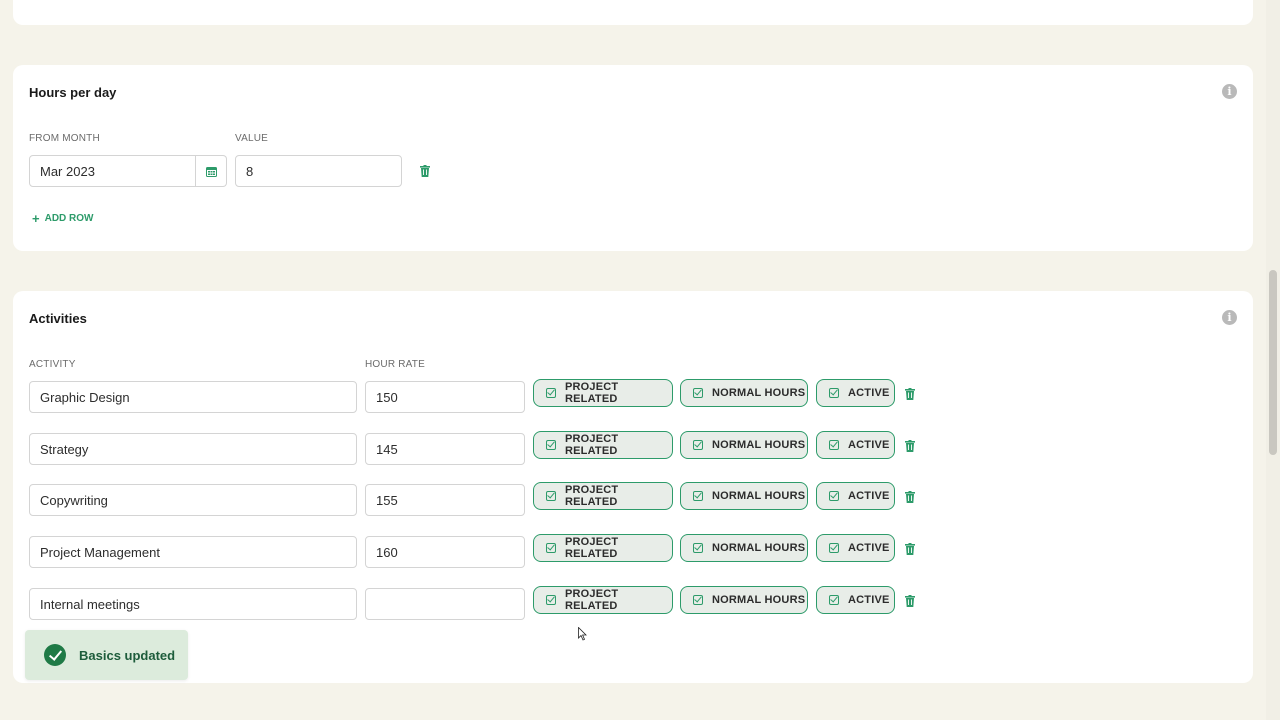 The width and height of the screenshot is (1280, 720). What do you see at coordinates (69, 218) in the screenshot?
I see `add-row-label: ADD ROW` at bounding box center [69, 218].